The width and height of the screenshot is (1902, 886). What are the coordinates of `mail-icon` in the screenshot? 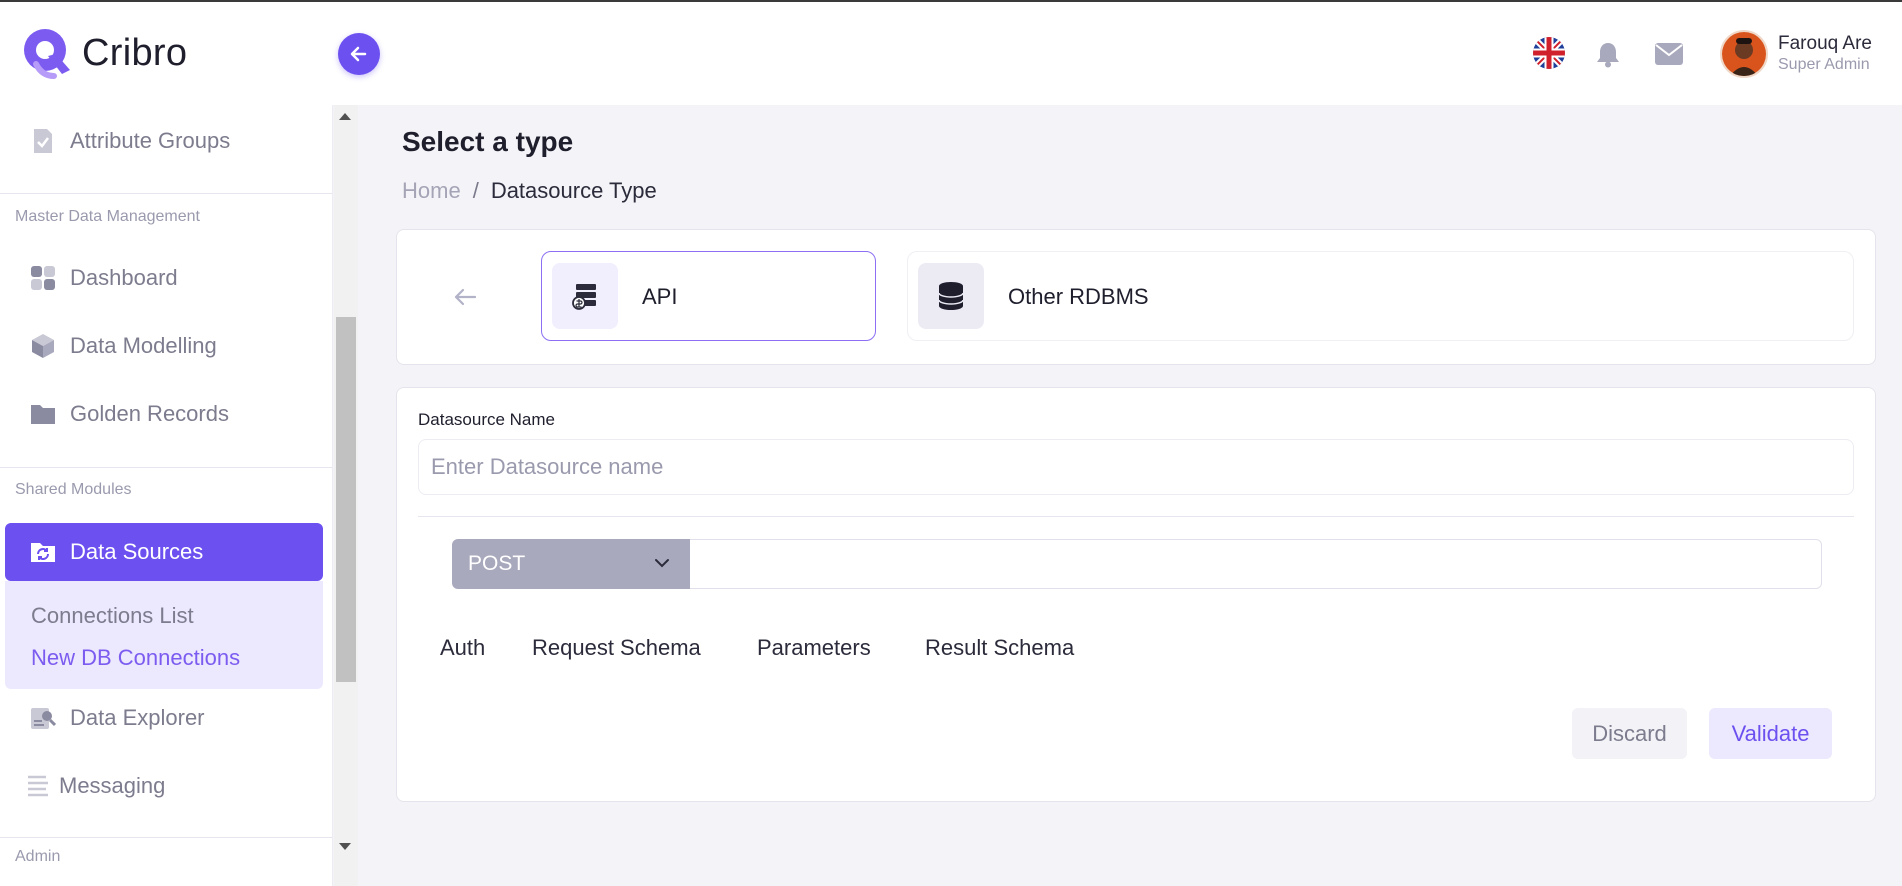 It's located at (1669, 56).